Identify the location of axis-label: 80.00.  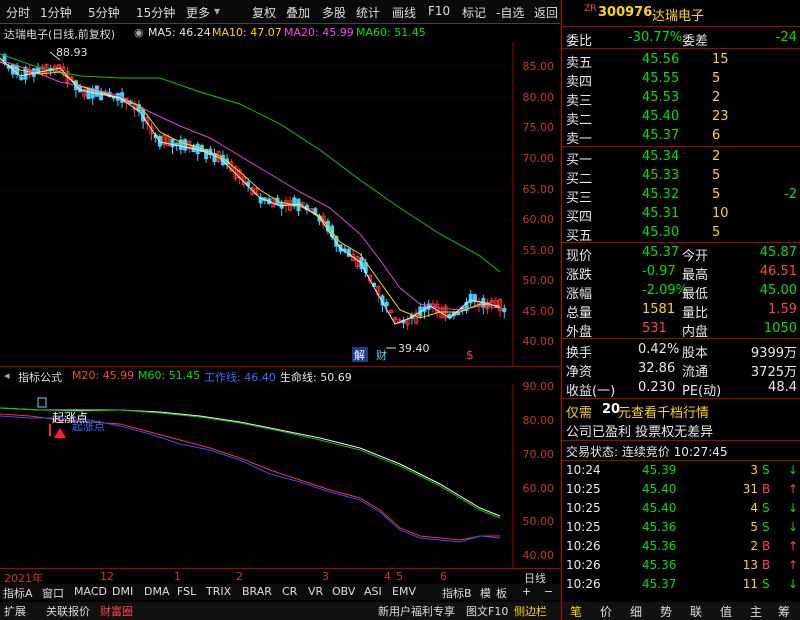
(538, 97).